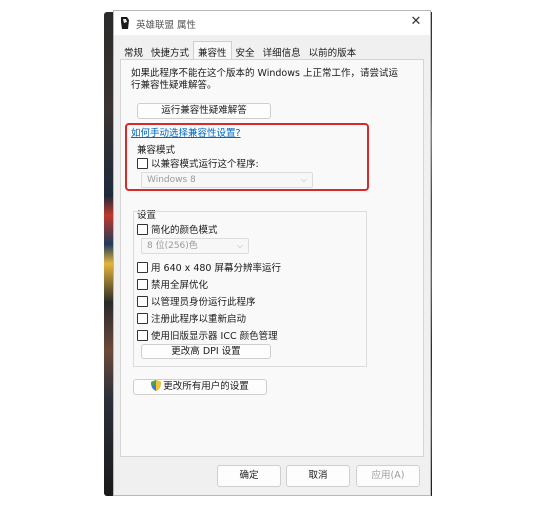 The width and height of the screenshot is (538, 509). I want to click on res-640-label: 用 640 x 480 屏幕分辨率运行, so click(216, 268).